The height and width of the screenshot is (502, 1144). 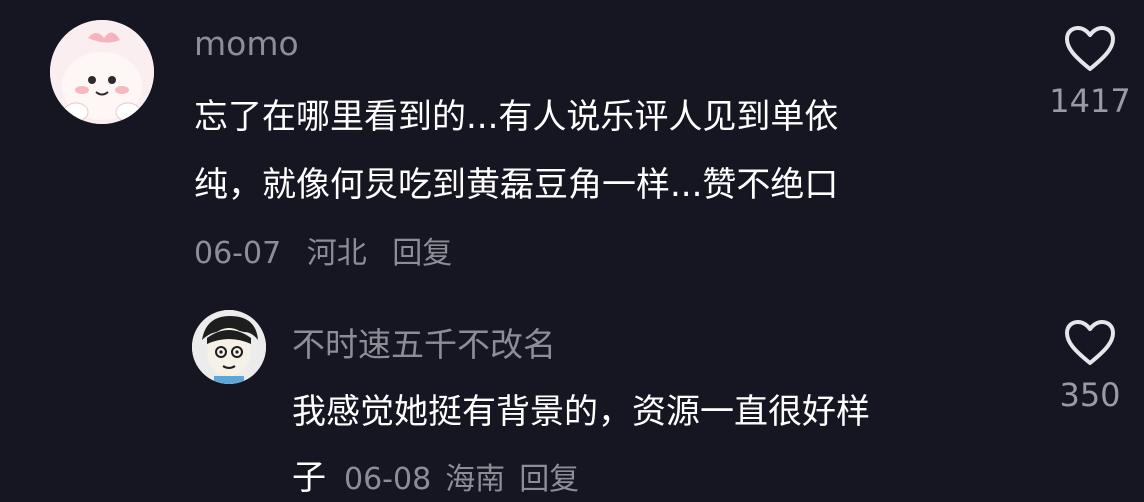 What do you see at coordinates (1089, 73) in the screenshot?
I see `like-button: 1417` at bounding box center [1089, 73].